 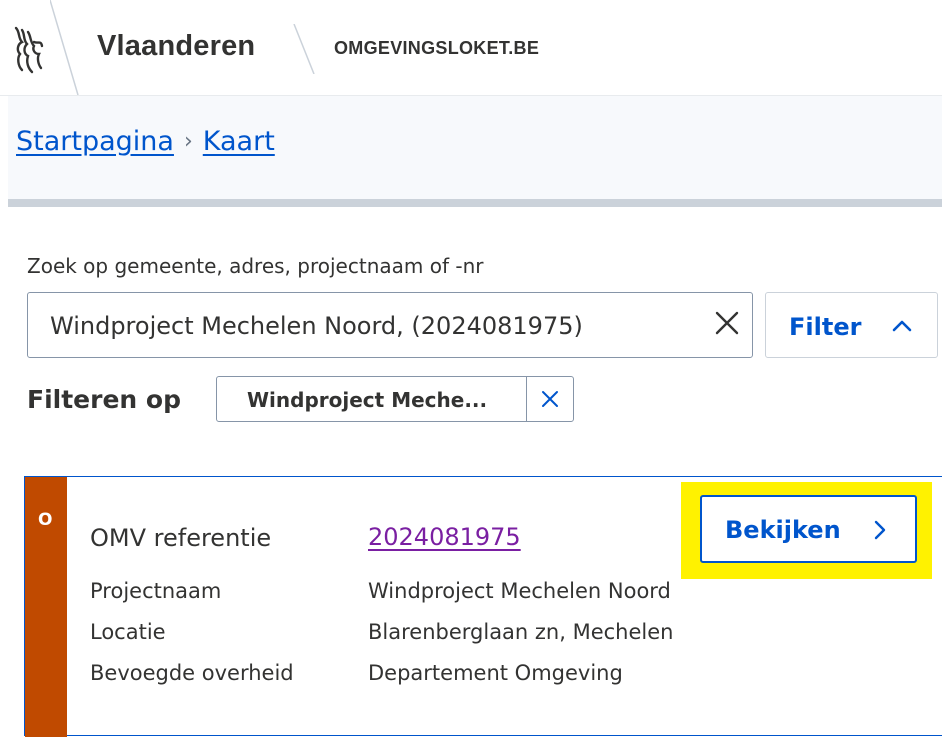 I want to click on location-value: Blarenberglaan zn, Mechelen, so click(x=521, y=632).